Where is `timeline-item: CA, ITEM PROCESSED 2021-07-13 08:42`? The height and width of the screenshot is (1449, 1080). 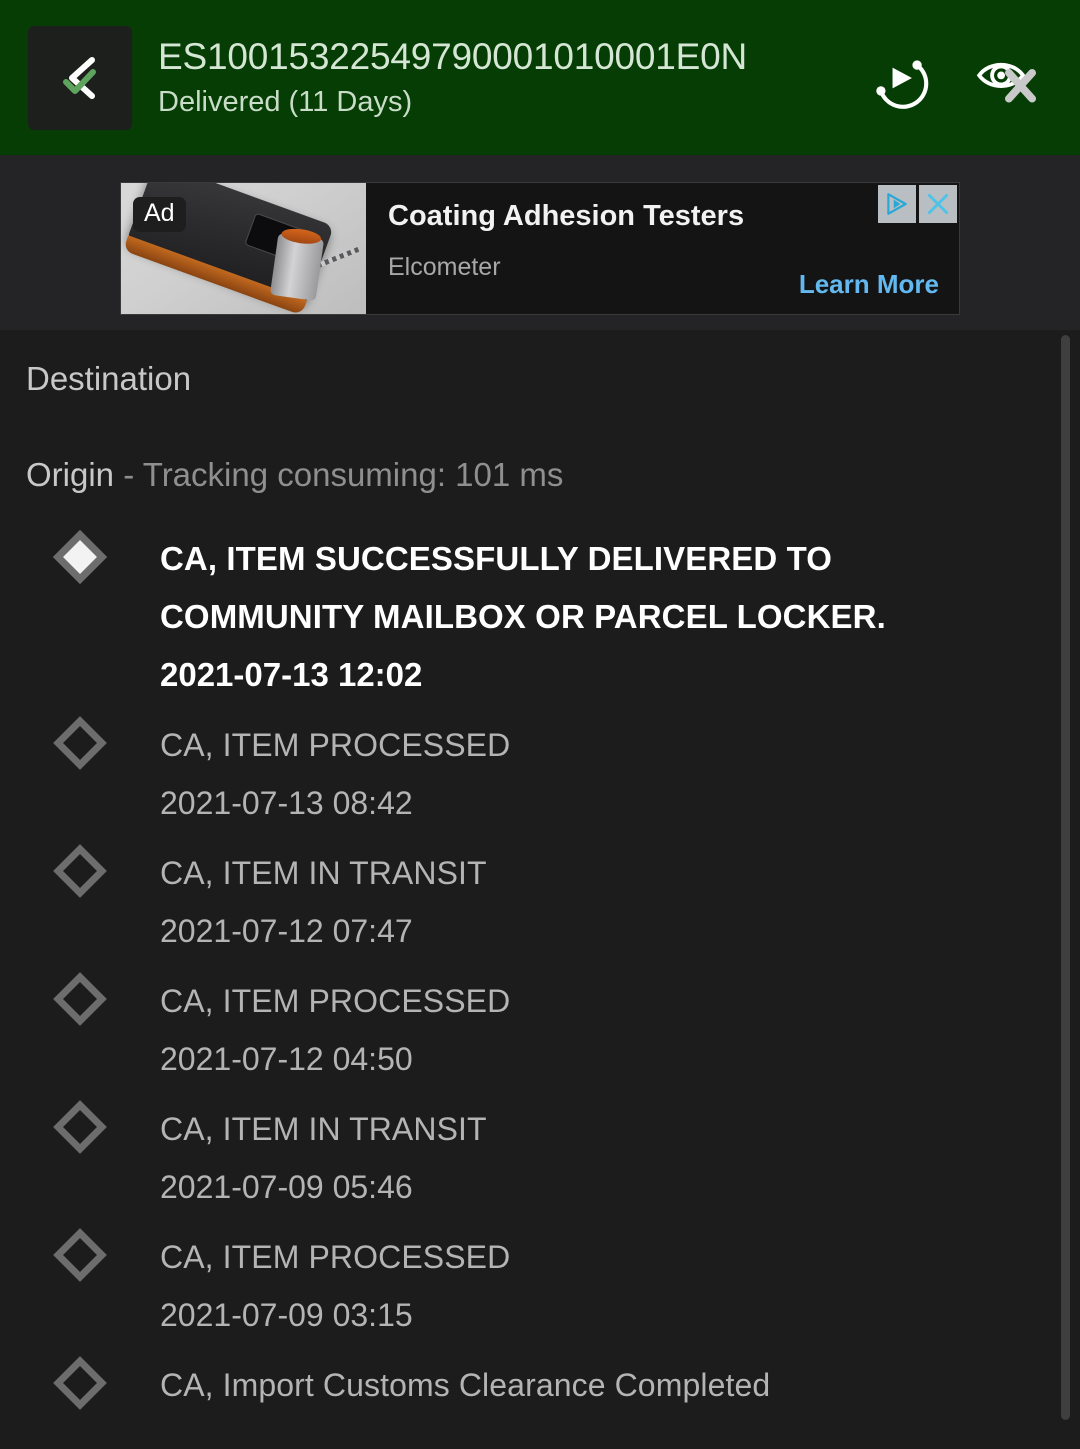 timeline-item: CA, ITEM PROCESSED 2021-07-13 08:42 is located at coordinates (540, 780).